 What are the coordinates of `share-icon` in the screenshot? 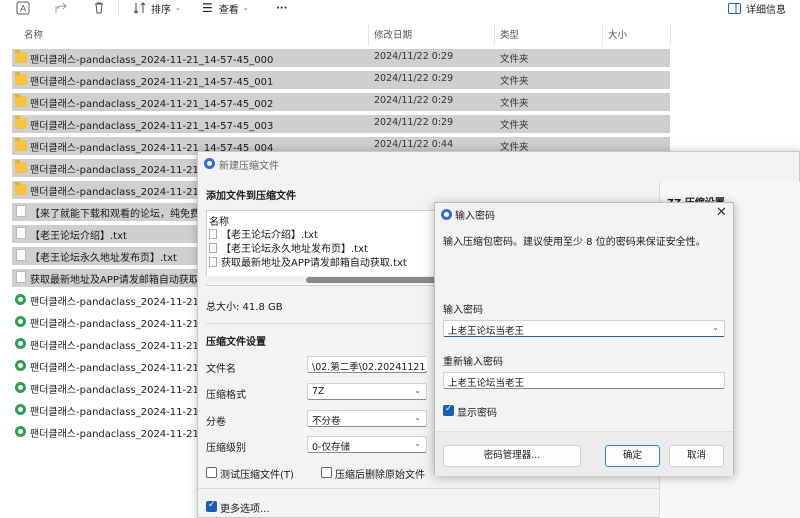 It's located at (61, 8).